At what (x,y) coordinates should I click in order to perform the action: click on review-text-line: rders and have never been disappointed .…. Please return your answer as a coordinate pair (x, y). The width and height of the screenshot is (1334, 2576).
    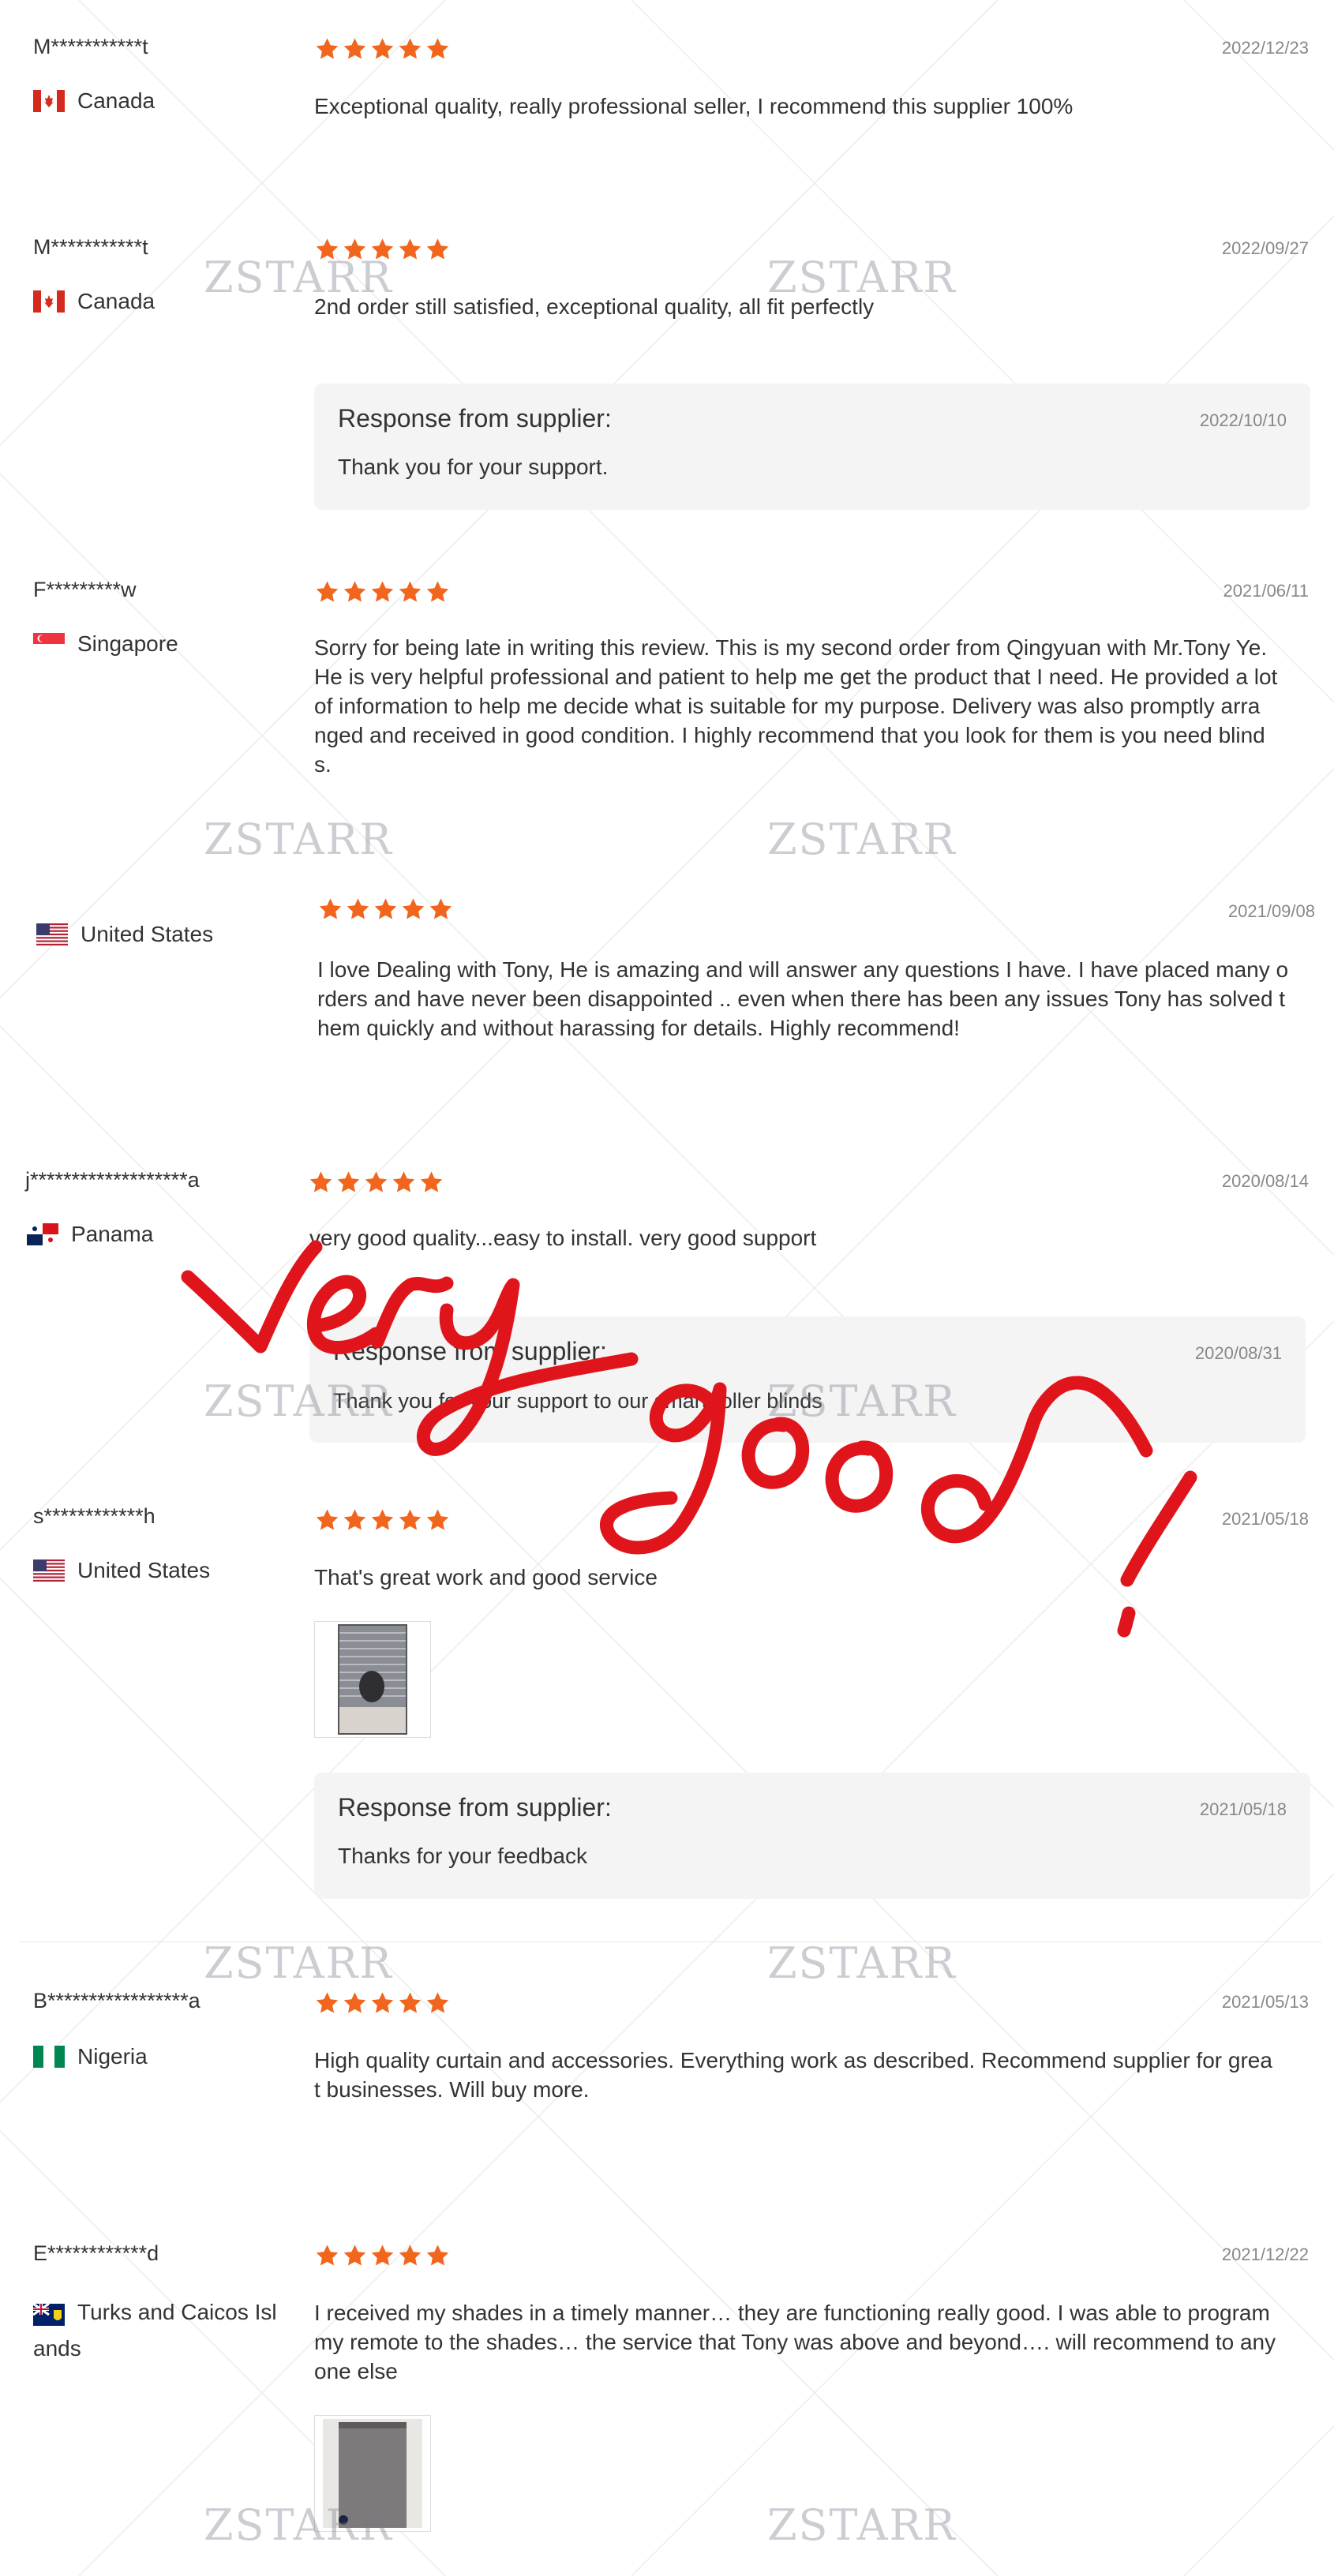
    Looking at the image, I should click on (801, 999).